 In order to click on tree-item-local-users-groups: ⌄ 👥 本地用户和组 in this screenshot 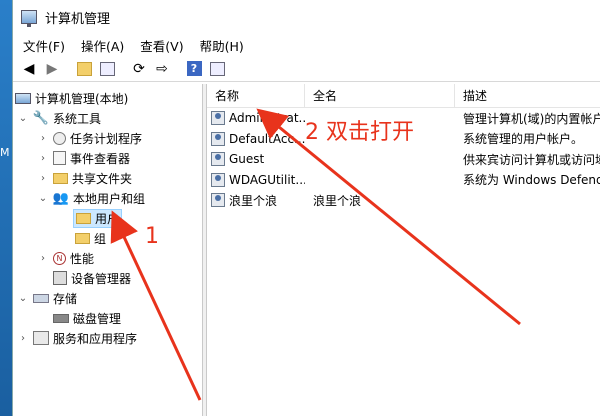, I will do `click(107, 198)`.